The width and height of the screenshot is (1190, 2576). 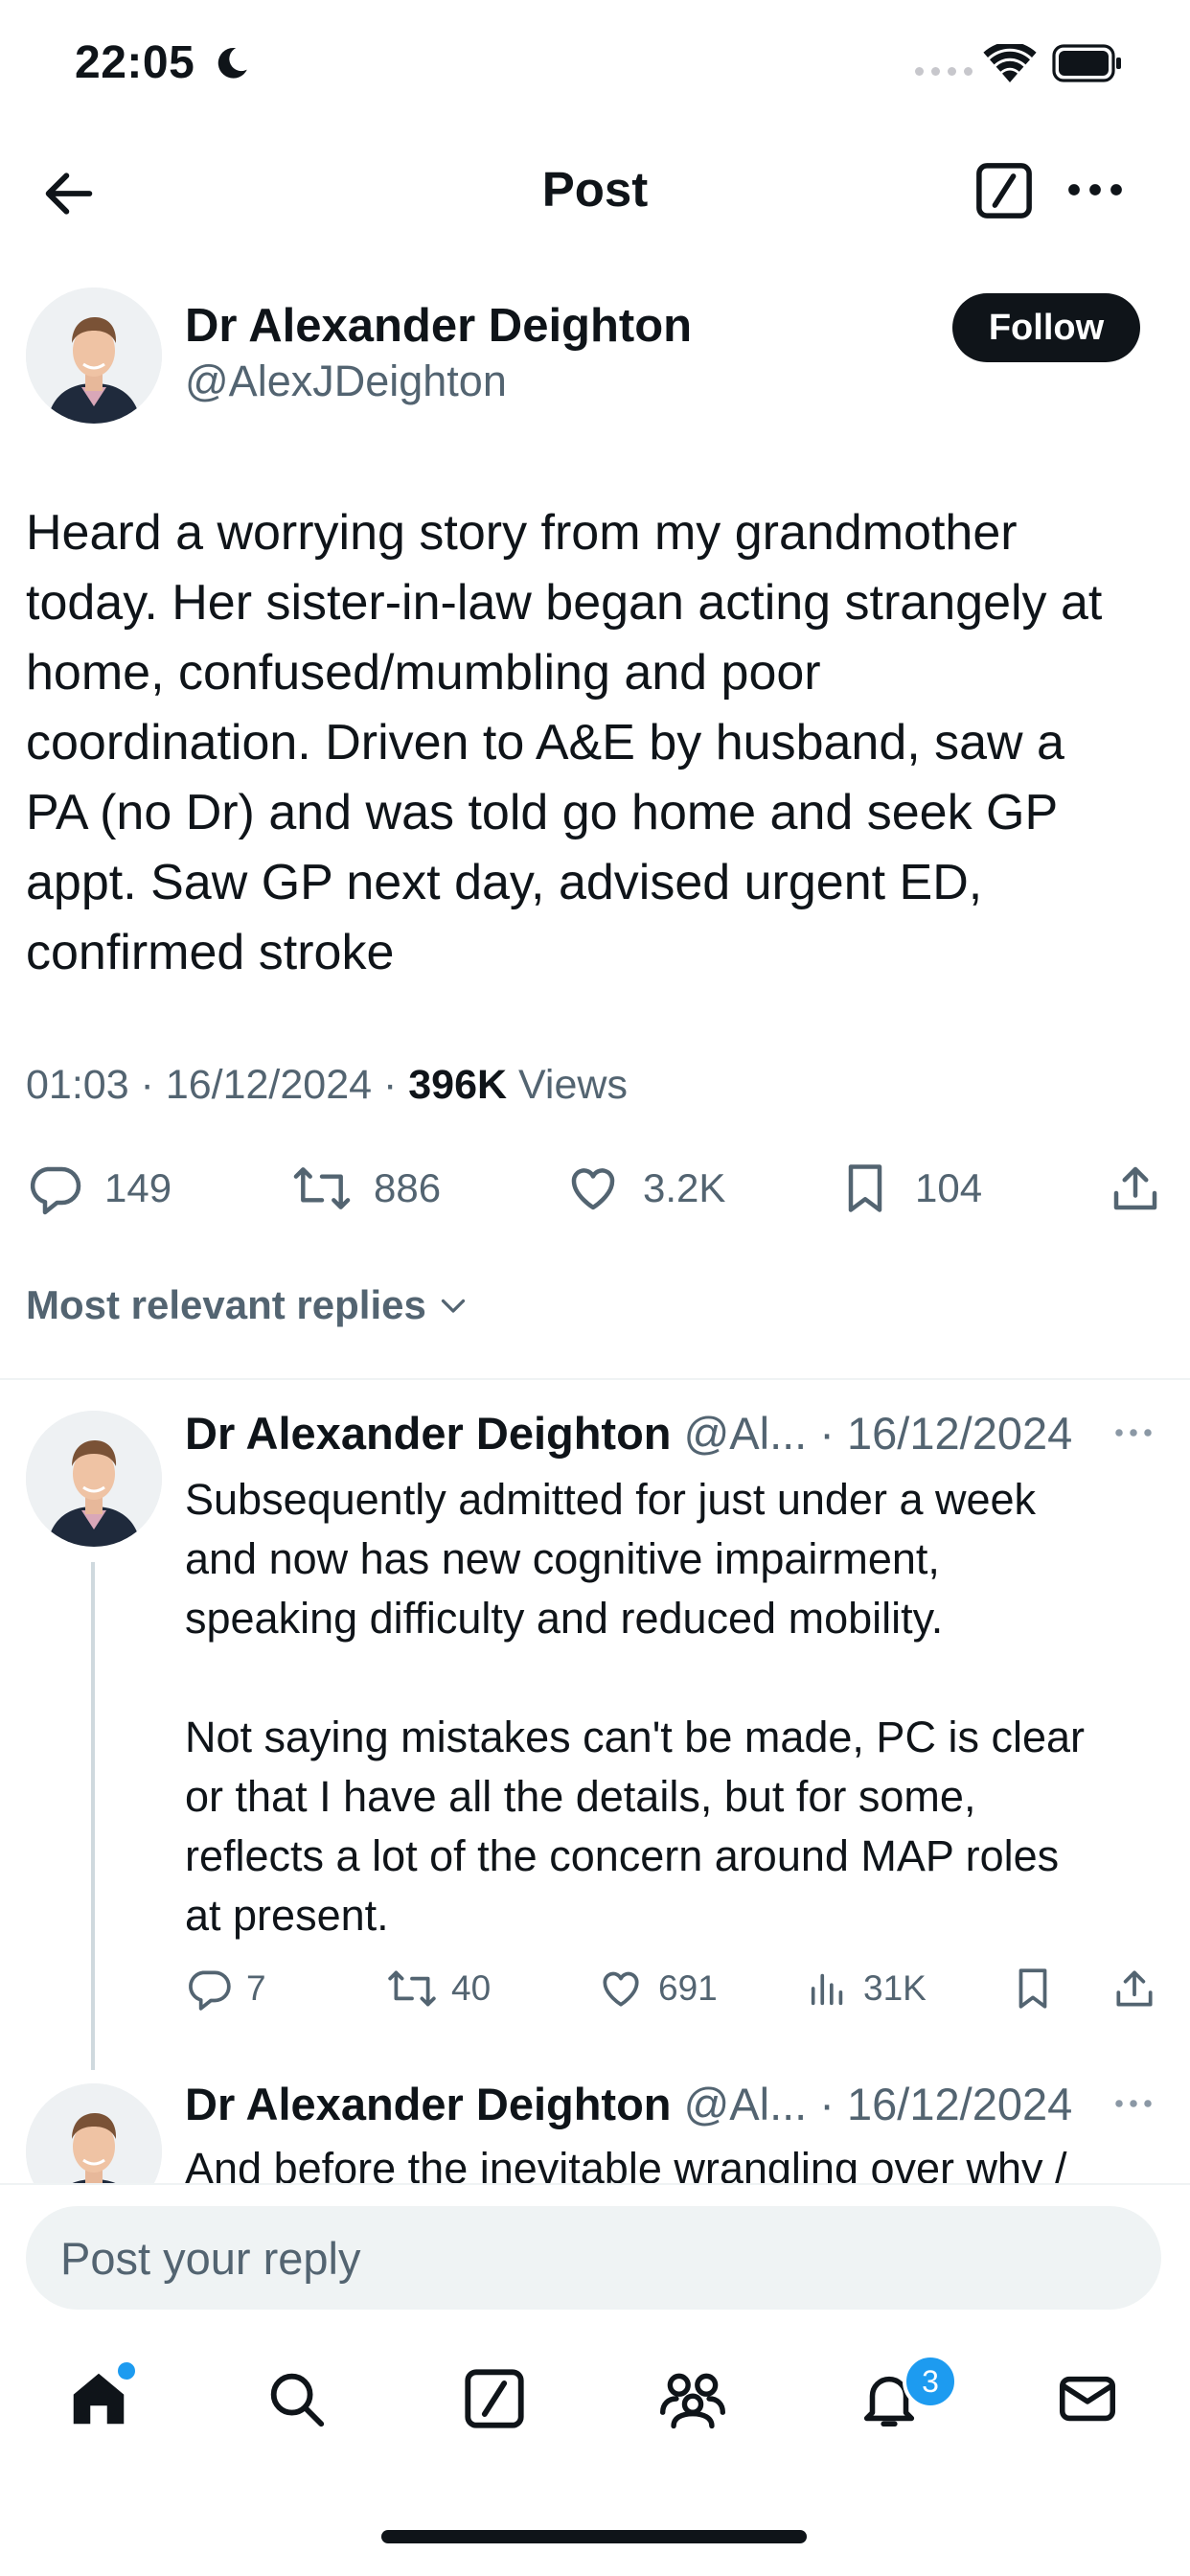 I want to click on cellular-signal-icon, so click(x=944, y=71).